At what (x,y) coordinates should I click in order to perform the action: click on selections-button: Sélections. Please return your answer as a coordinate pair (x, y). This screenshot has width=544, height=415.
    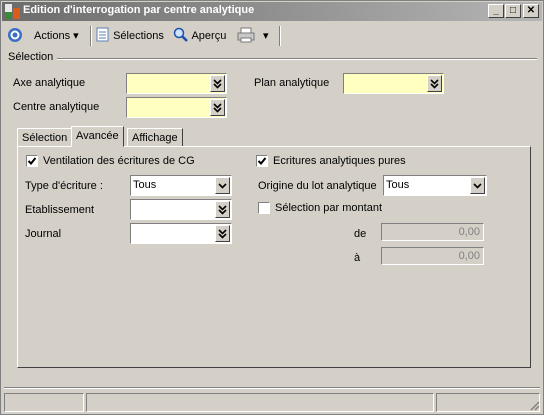
    Looking at the image, I should click on (130, 36).